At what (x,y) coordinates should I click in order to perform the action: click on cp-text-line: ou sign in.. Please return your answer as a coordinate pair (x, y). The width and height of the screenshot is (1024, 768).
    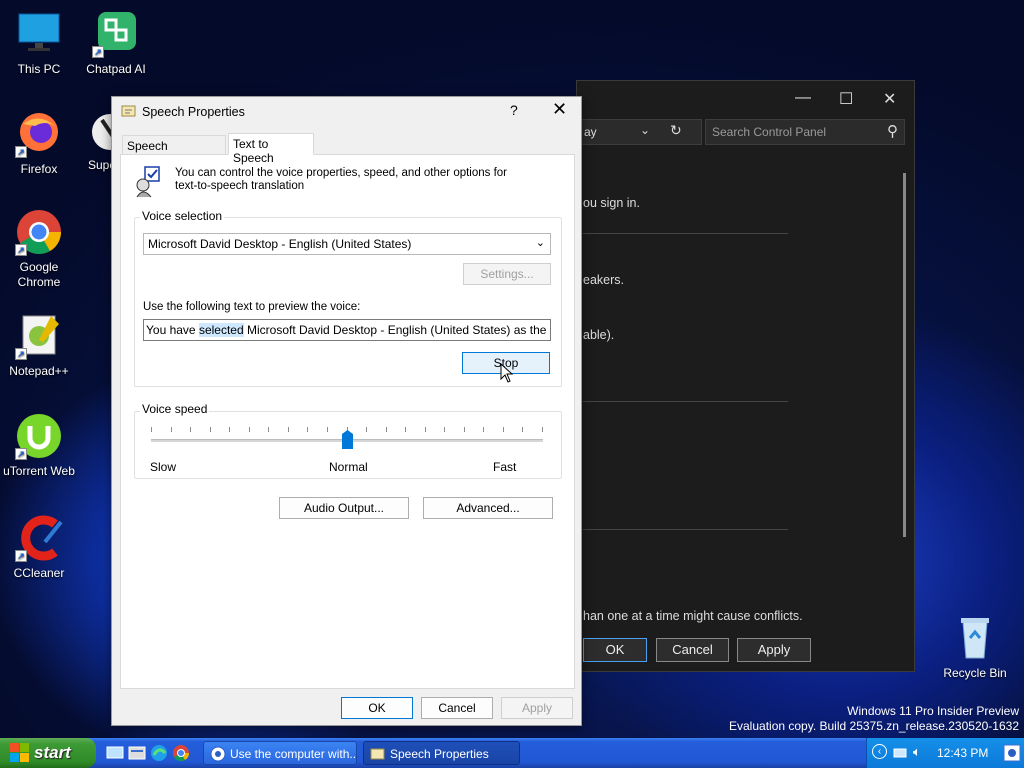
    Looking at the image, I should click on (611, 203).